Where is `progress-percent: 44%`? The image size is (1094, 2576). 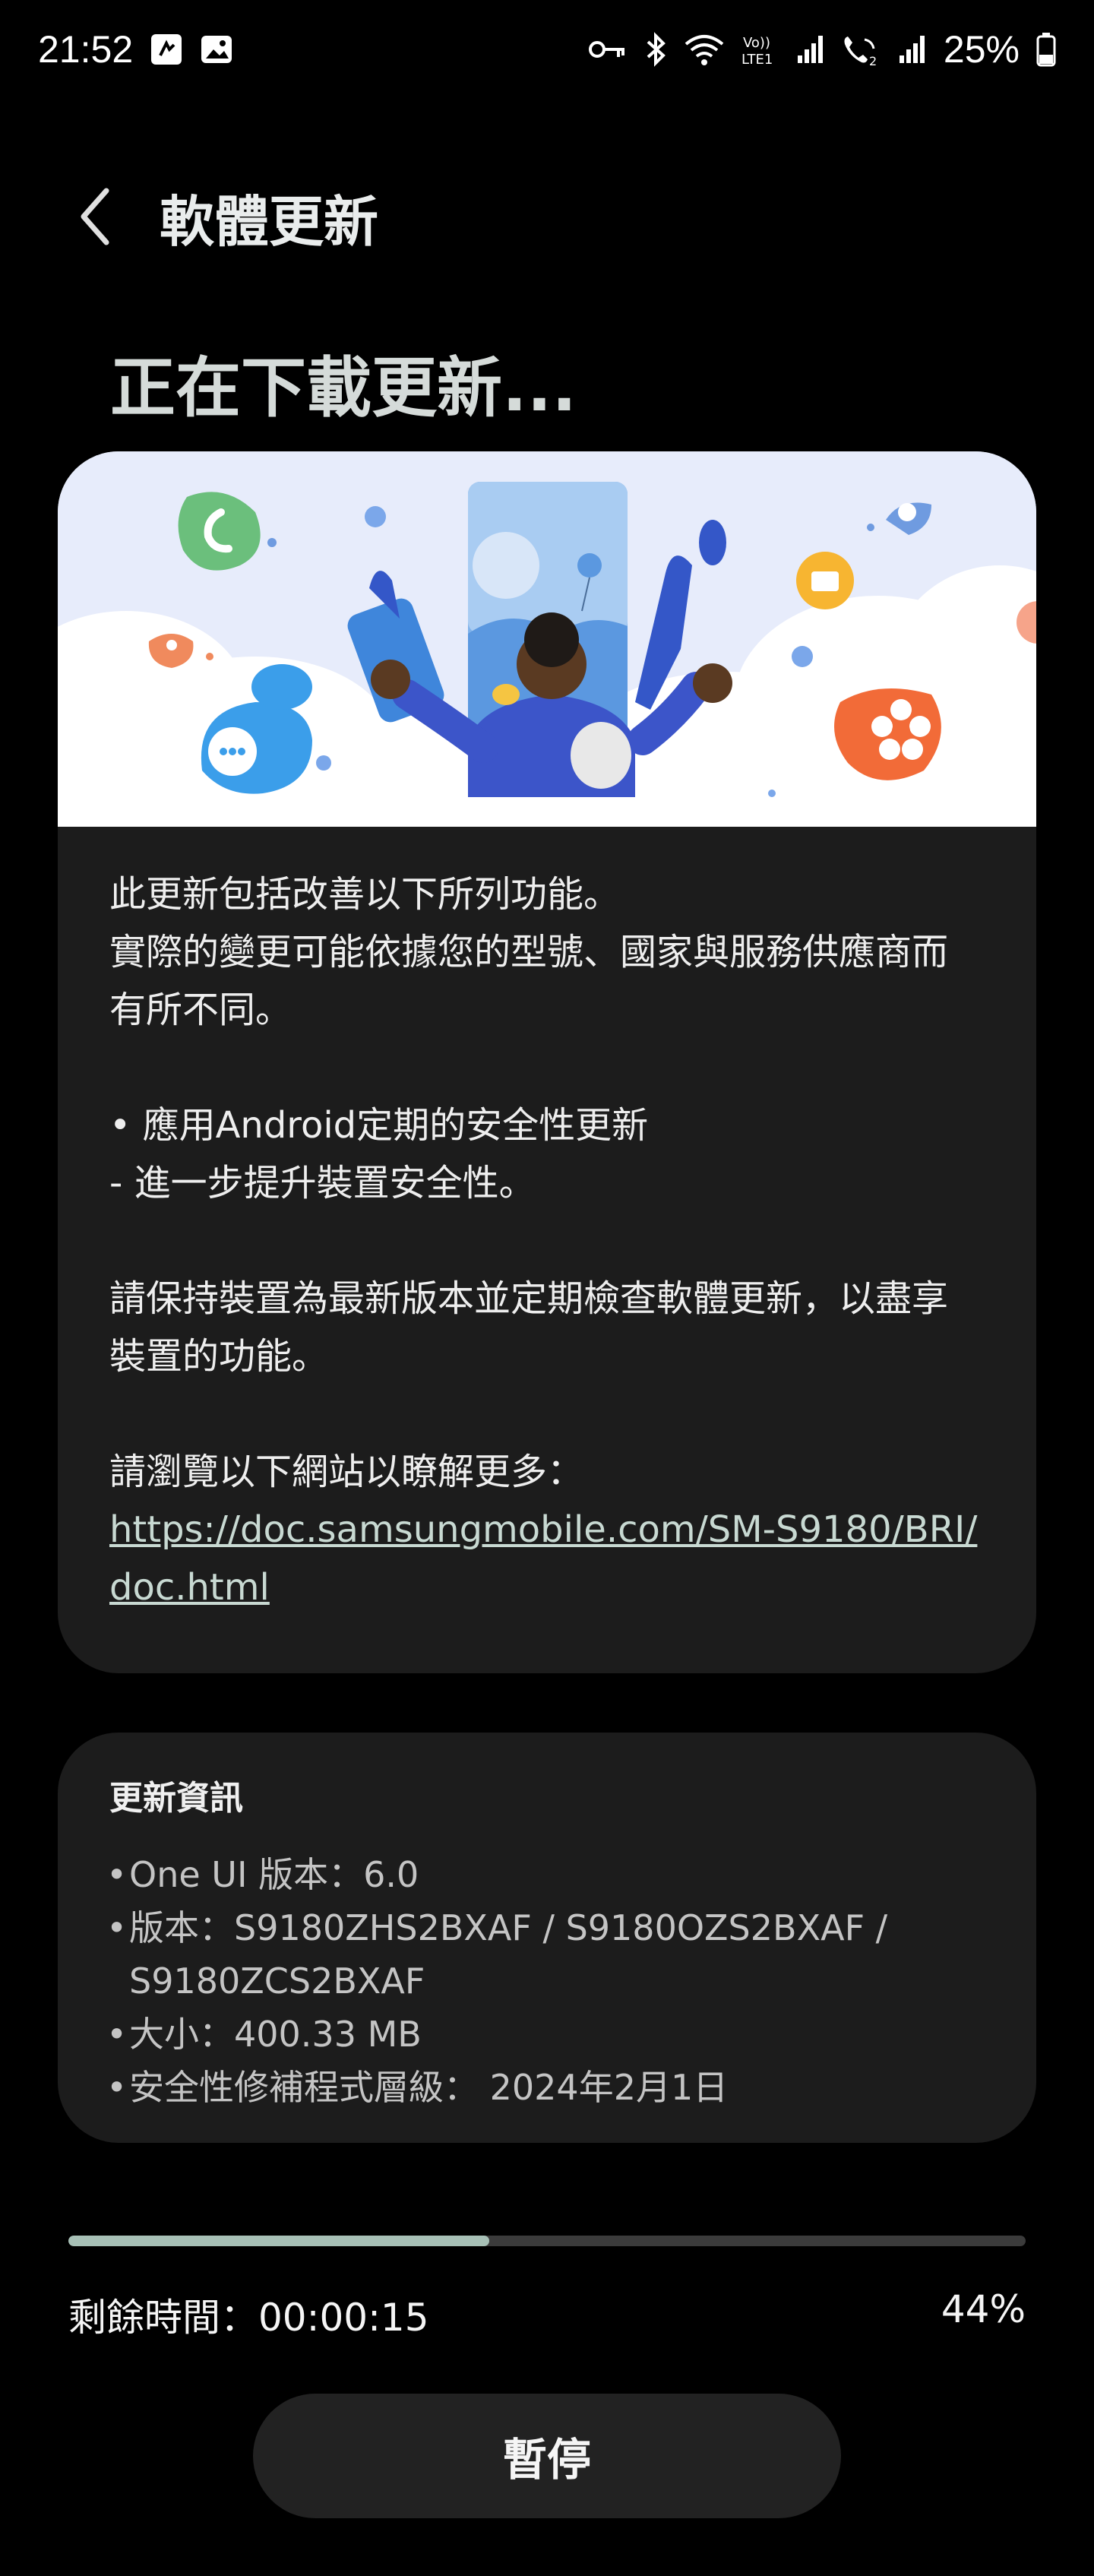 progress-percent: 44% is located at coordinates (983, 2309).